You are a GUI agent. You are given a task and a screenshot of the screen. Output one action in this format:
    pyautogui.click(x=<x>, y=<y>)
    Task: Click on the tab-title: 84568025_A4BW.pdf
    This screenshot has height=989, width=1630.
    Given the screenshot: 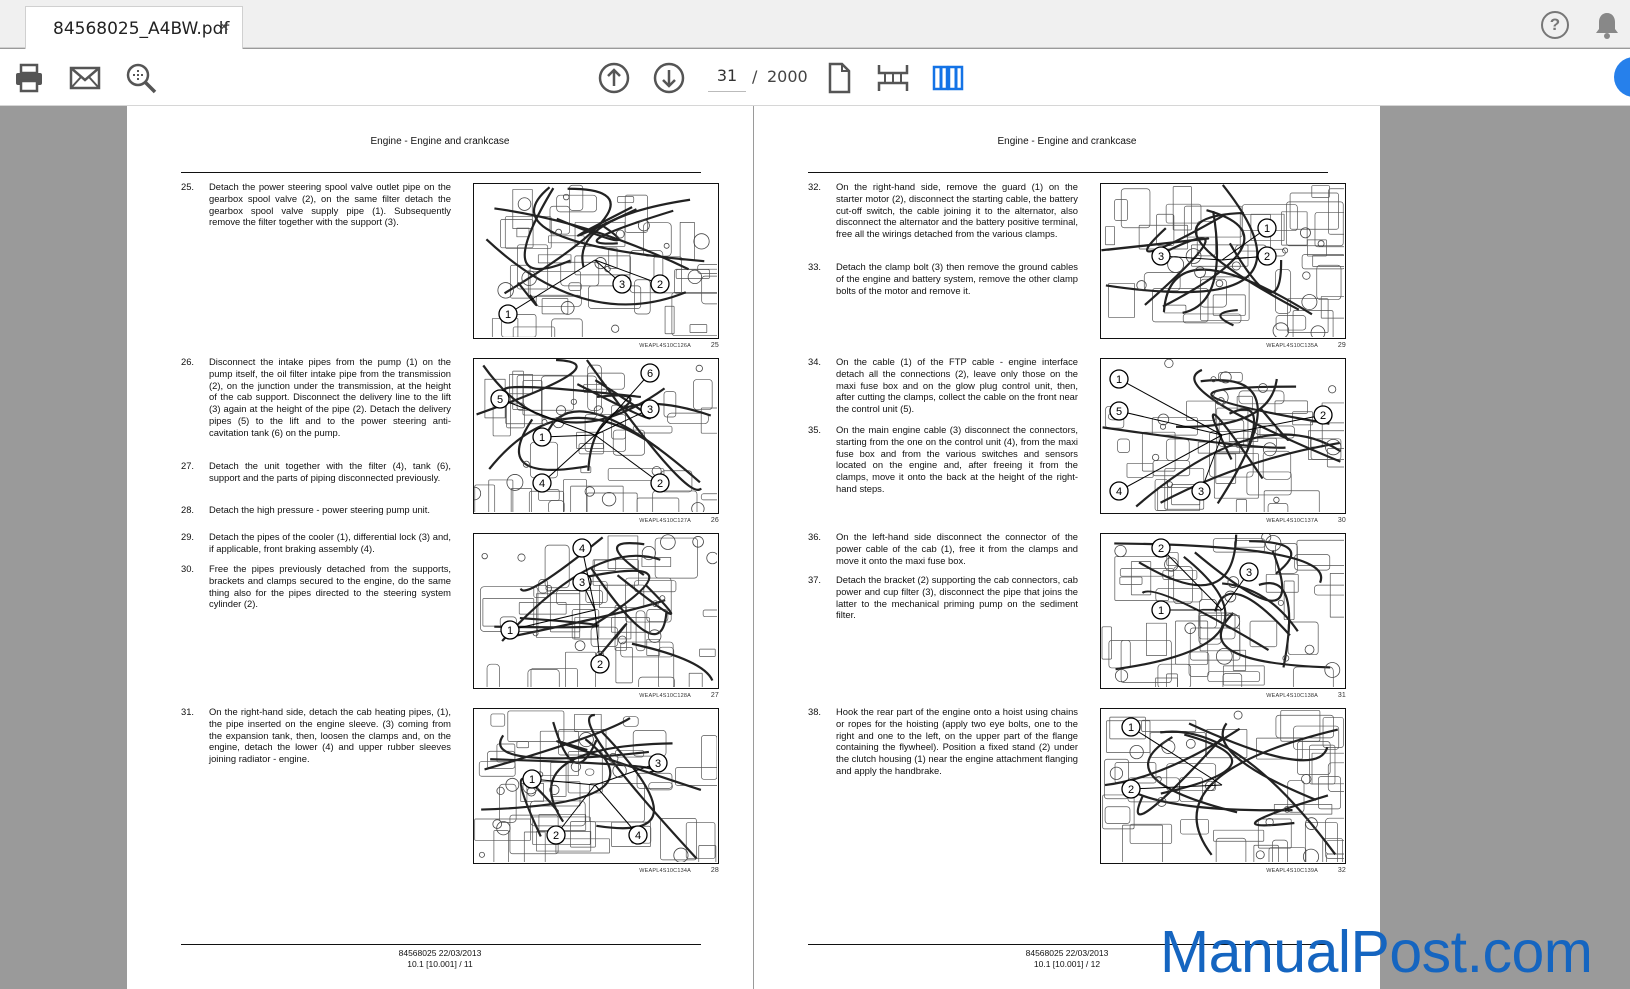 What is the action you would take?
    pyautogui.click(x=141, y=29)
    